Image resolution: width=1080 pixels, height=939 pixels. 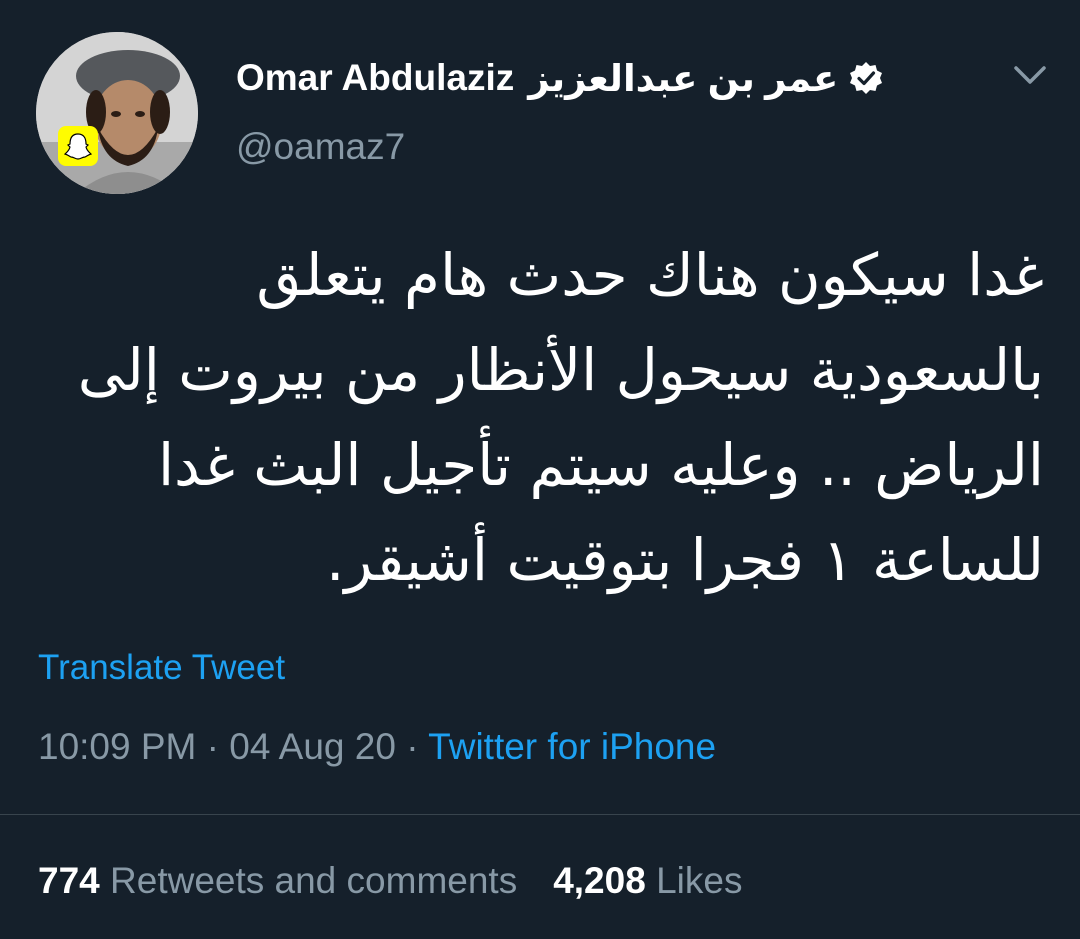 I want to click on likes-label: Likes, so click(x=699, y=880).